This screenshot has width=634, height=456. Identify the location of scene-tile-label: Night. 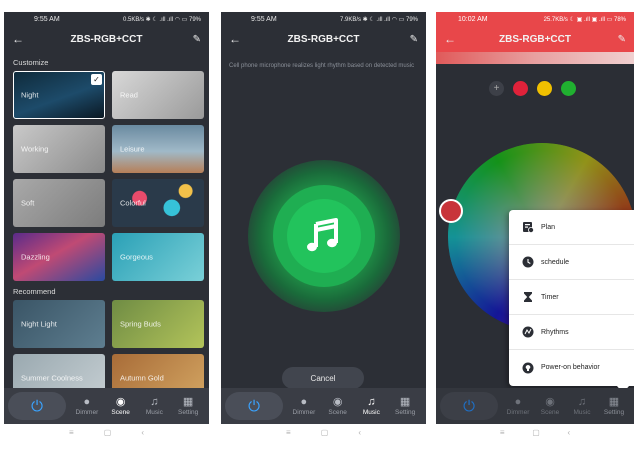
(30, 95).